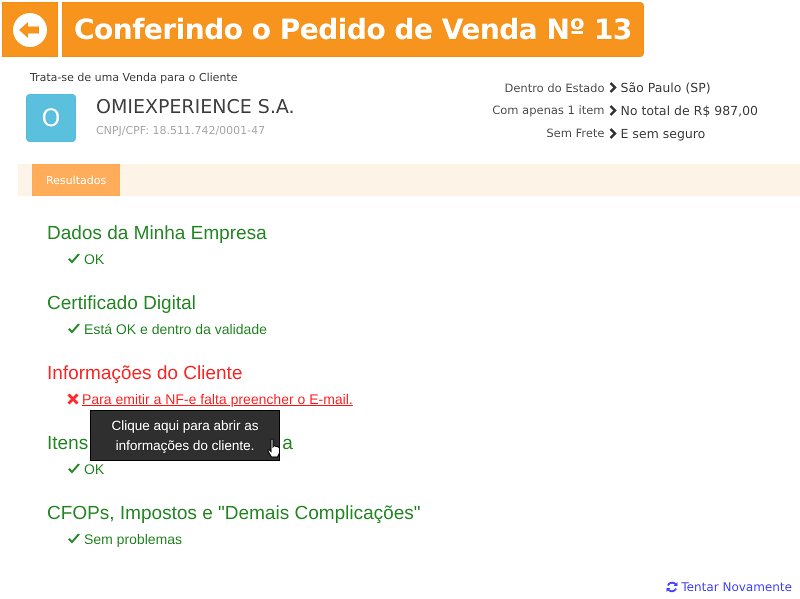 The image size is (800, 599). I want to click on client-avatar: O, so click(51, 118).